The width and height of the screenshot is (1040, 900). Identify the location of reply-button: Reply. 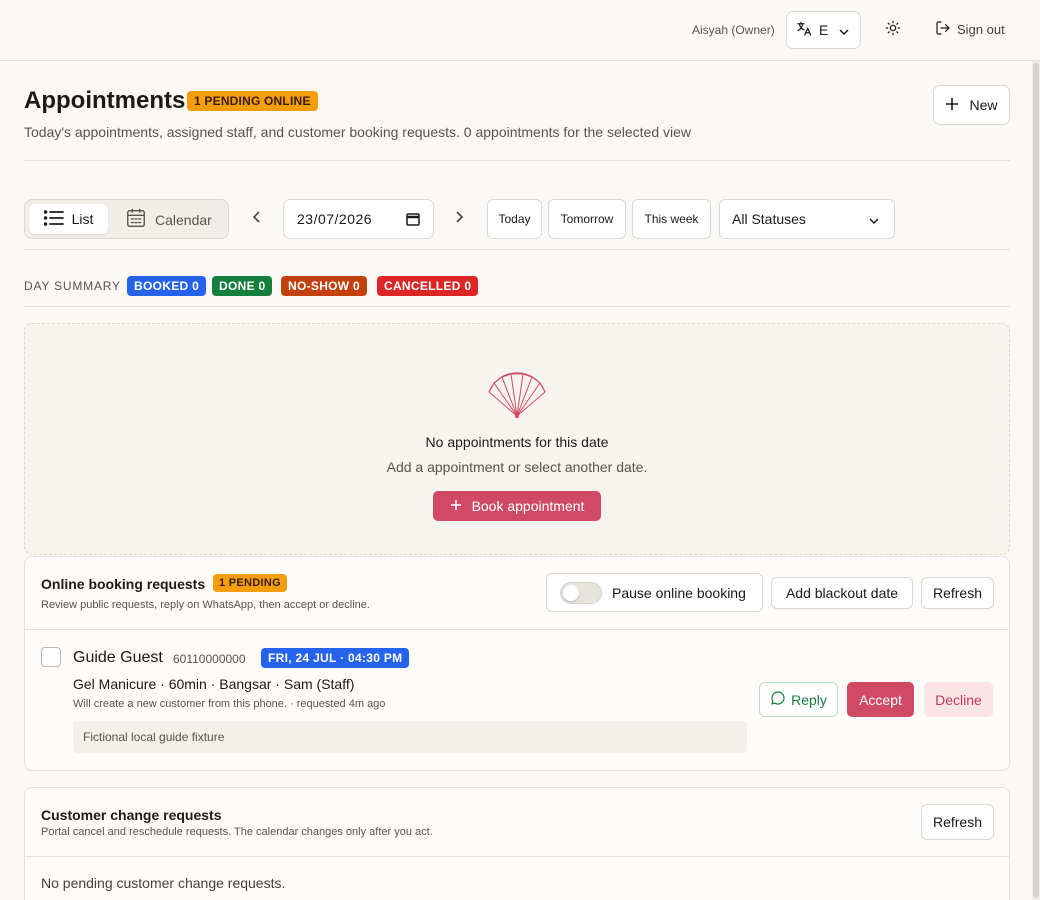
(798, 699).